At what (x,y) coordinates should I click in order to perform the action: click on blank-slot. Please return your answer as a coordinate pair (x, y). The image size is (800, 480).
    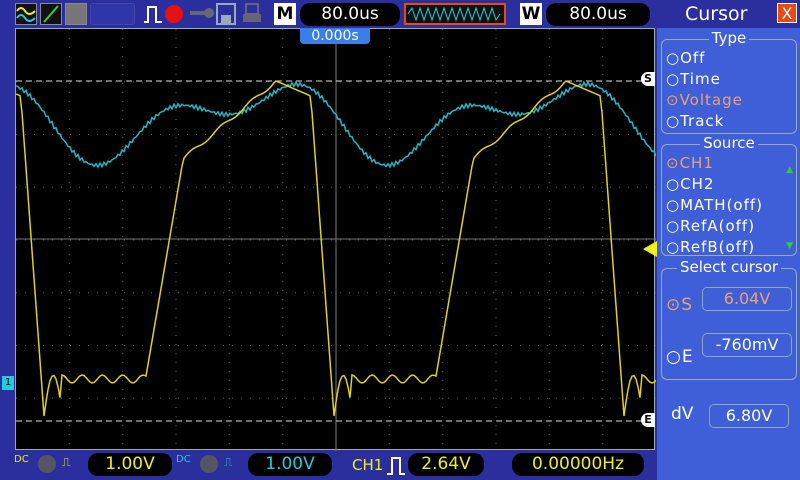
    Looking at the image, I should click on (112, 14).